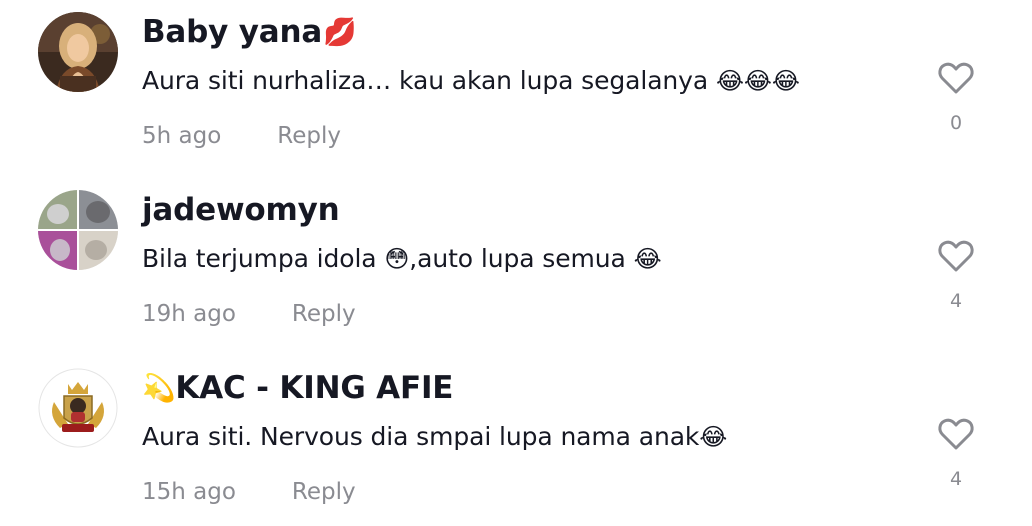 The width and height of the screenshot is (1032, 526). What do you see at coordinates (182, 136) in the screenshot?
I see `timestamp: 5h ago` at bounding box center [182, 136].